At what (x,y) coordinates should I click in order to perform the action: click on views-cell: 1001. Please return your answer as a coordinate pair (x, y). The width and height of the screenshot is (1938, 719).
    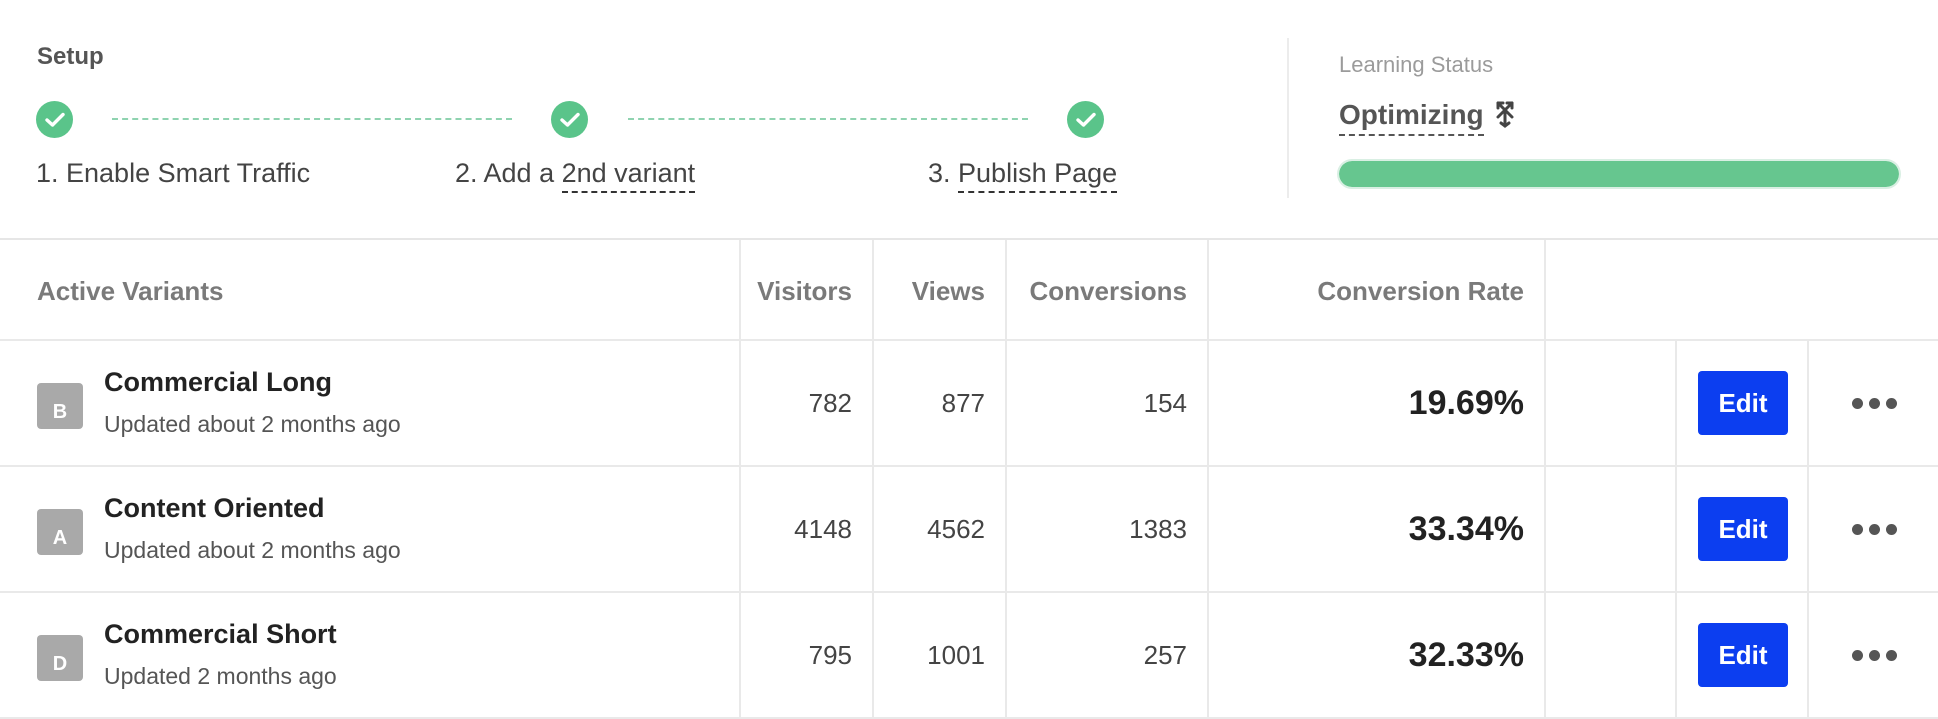
    Looking at the image, I should click on (940, 655).